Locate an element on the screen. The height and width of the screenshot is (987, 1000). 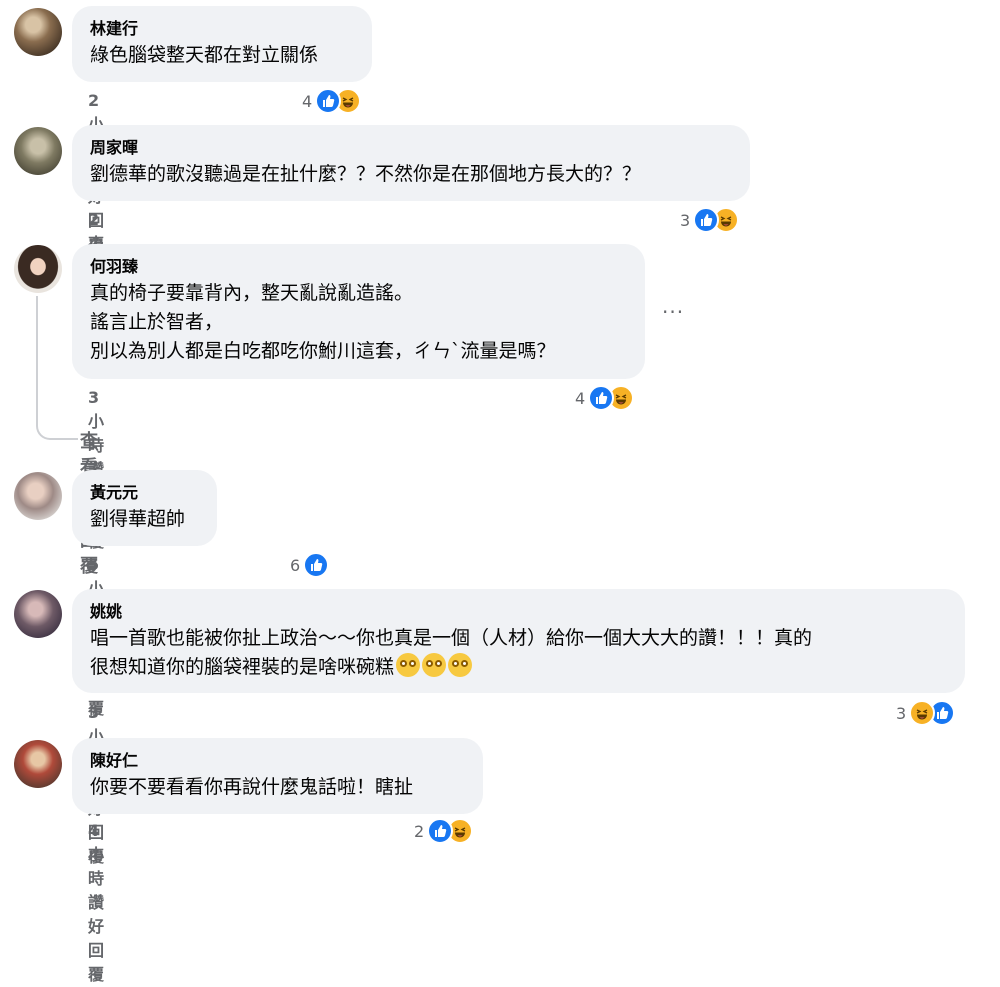
reaction-count: 2 is located at coordinates (419, 831).